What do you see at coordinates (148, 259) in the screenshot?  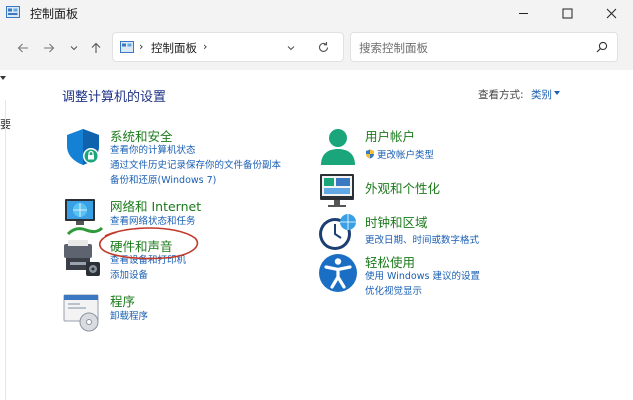 I see `category-link: 查看设备和打印机` at bounding box center [148, 259].